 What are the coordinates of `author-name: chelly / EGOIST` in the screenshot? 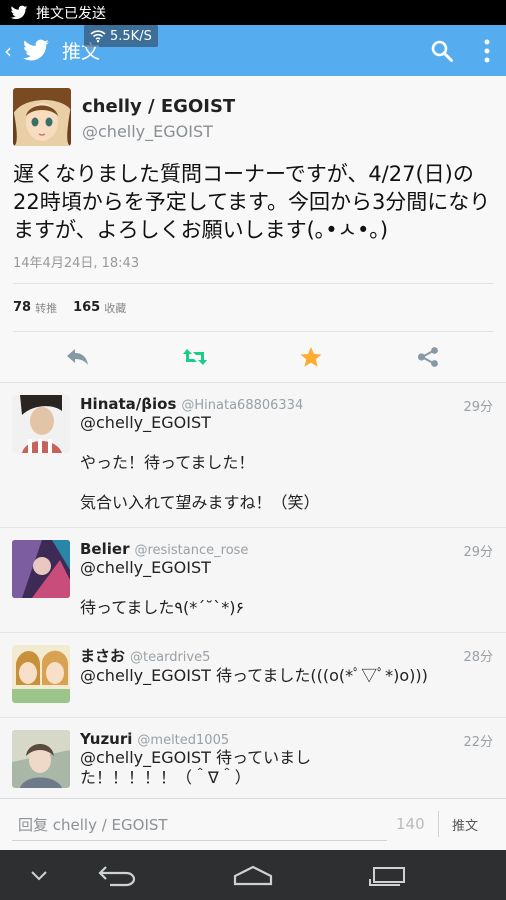 It's located at (158, 106).